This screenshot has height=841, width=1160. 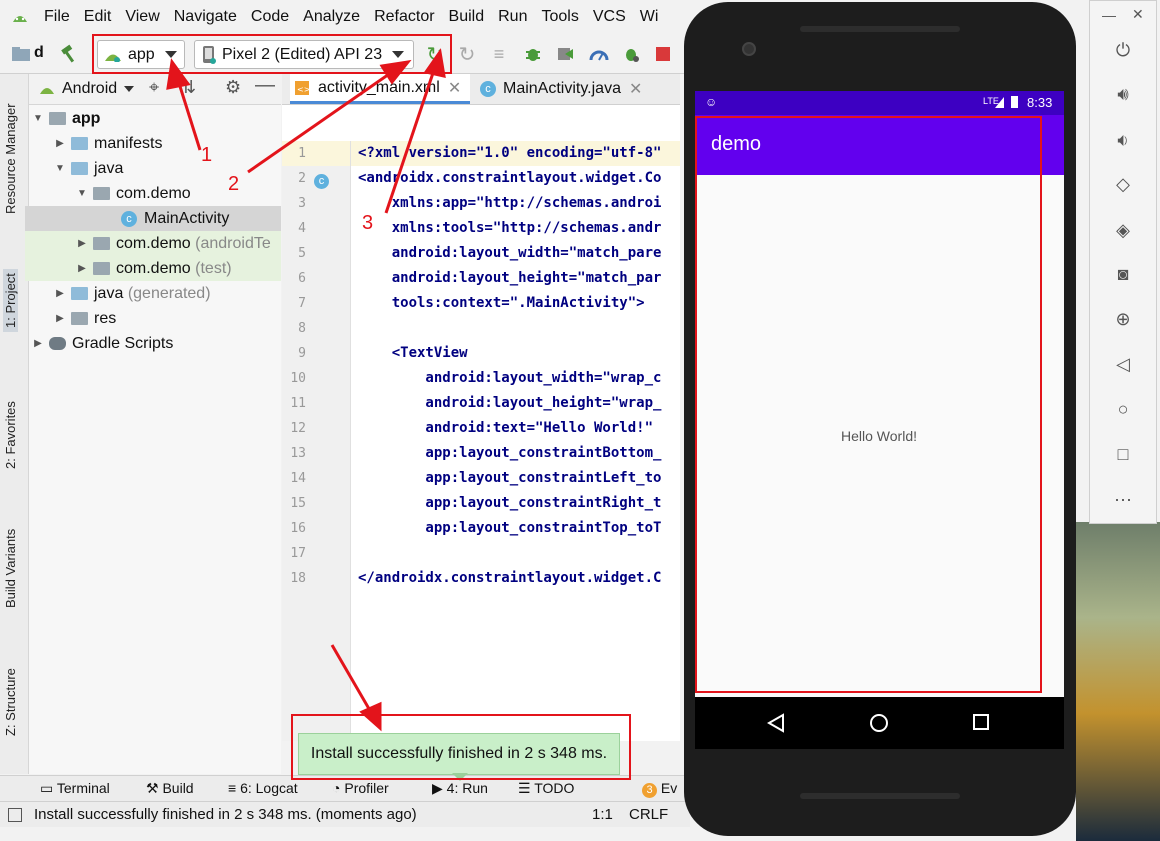 What do you see at coordinates (1123, 140) in the screenshot?
I see `volume-down-icon: 🔉︎` at bounding box center [1123, 140].